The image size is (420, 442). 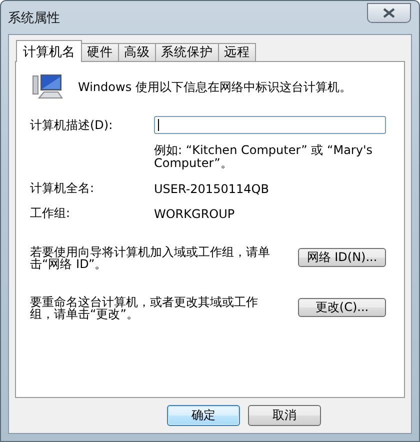 What do you see at coordinates (137, 52) in the screenshot?
I see `tab: 高级` at bounding box center [137, 52].